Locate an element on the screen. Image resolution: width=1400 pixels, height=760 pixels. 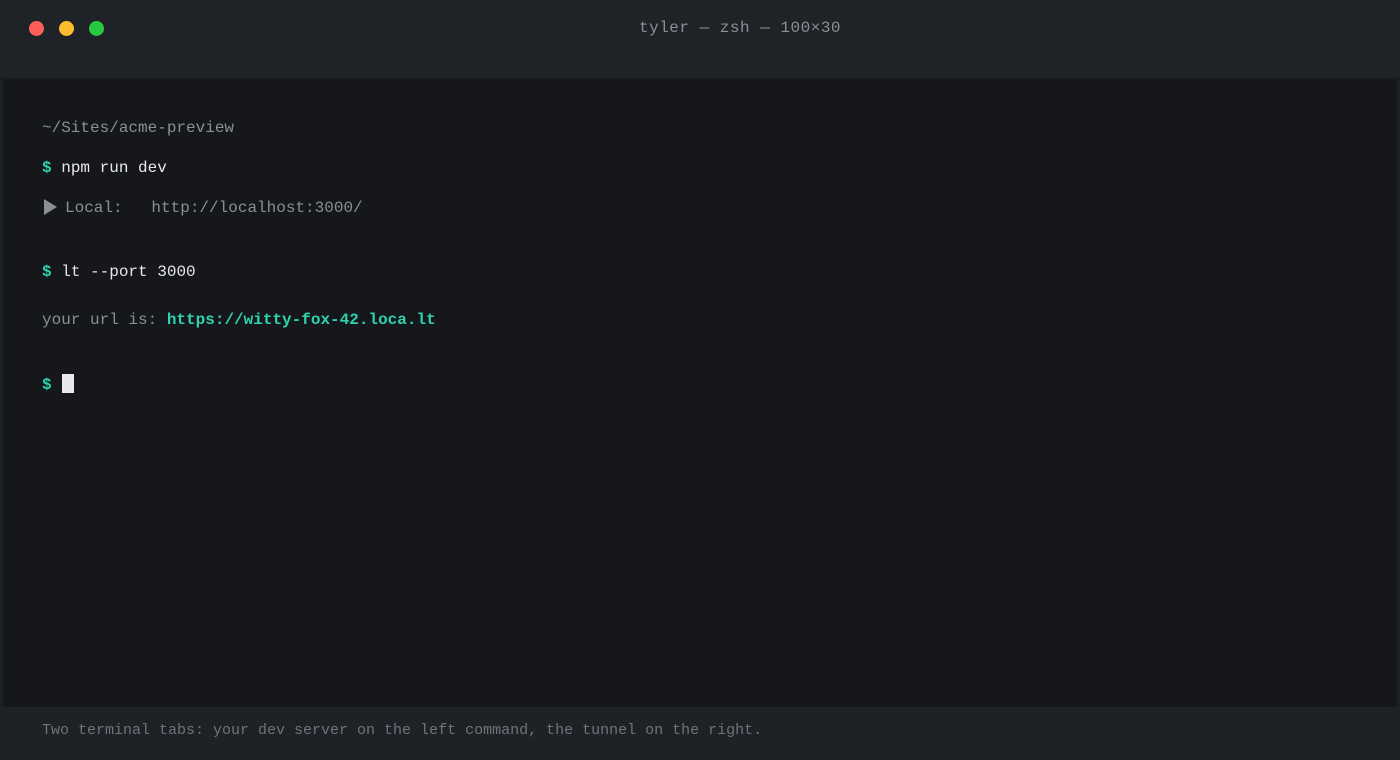
active-prompt-line: $ is located at coordinates (58, 384).